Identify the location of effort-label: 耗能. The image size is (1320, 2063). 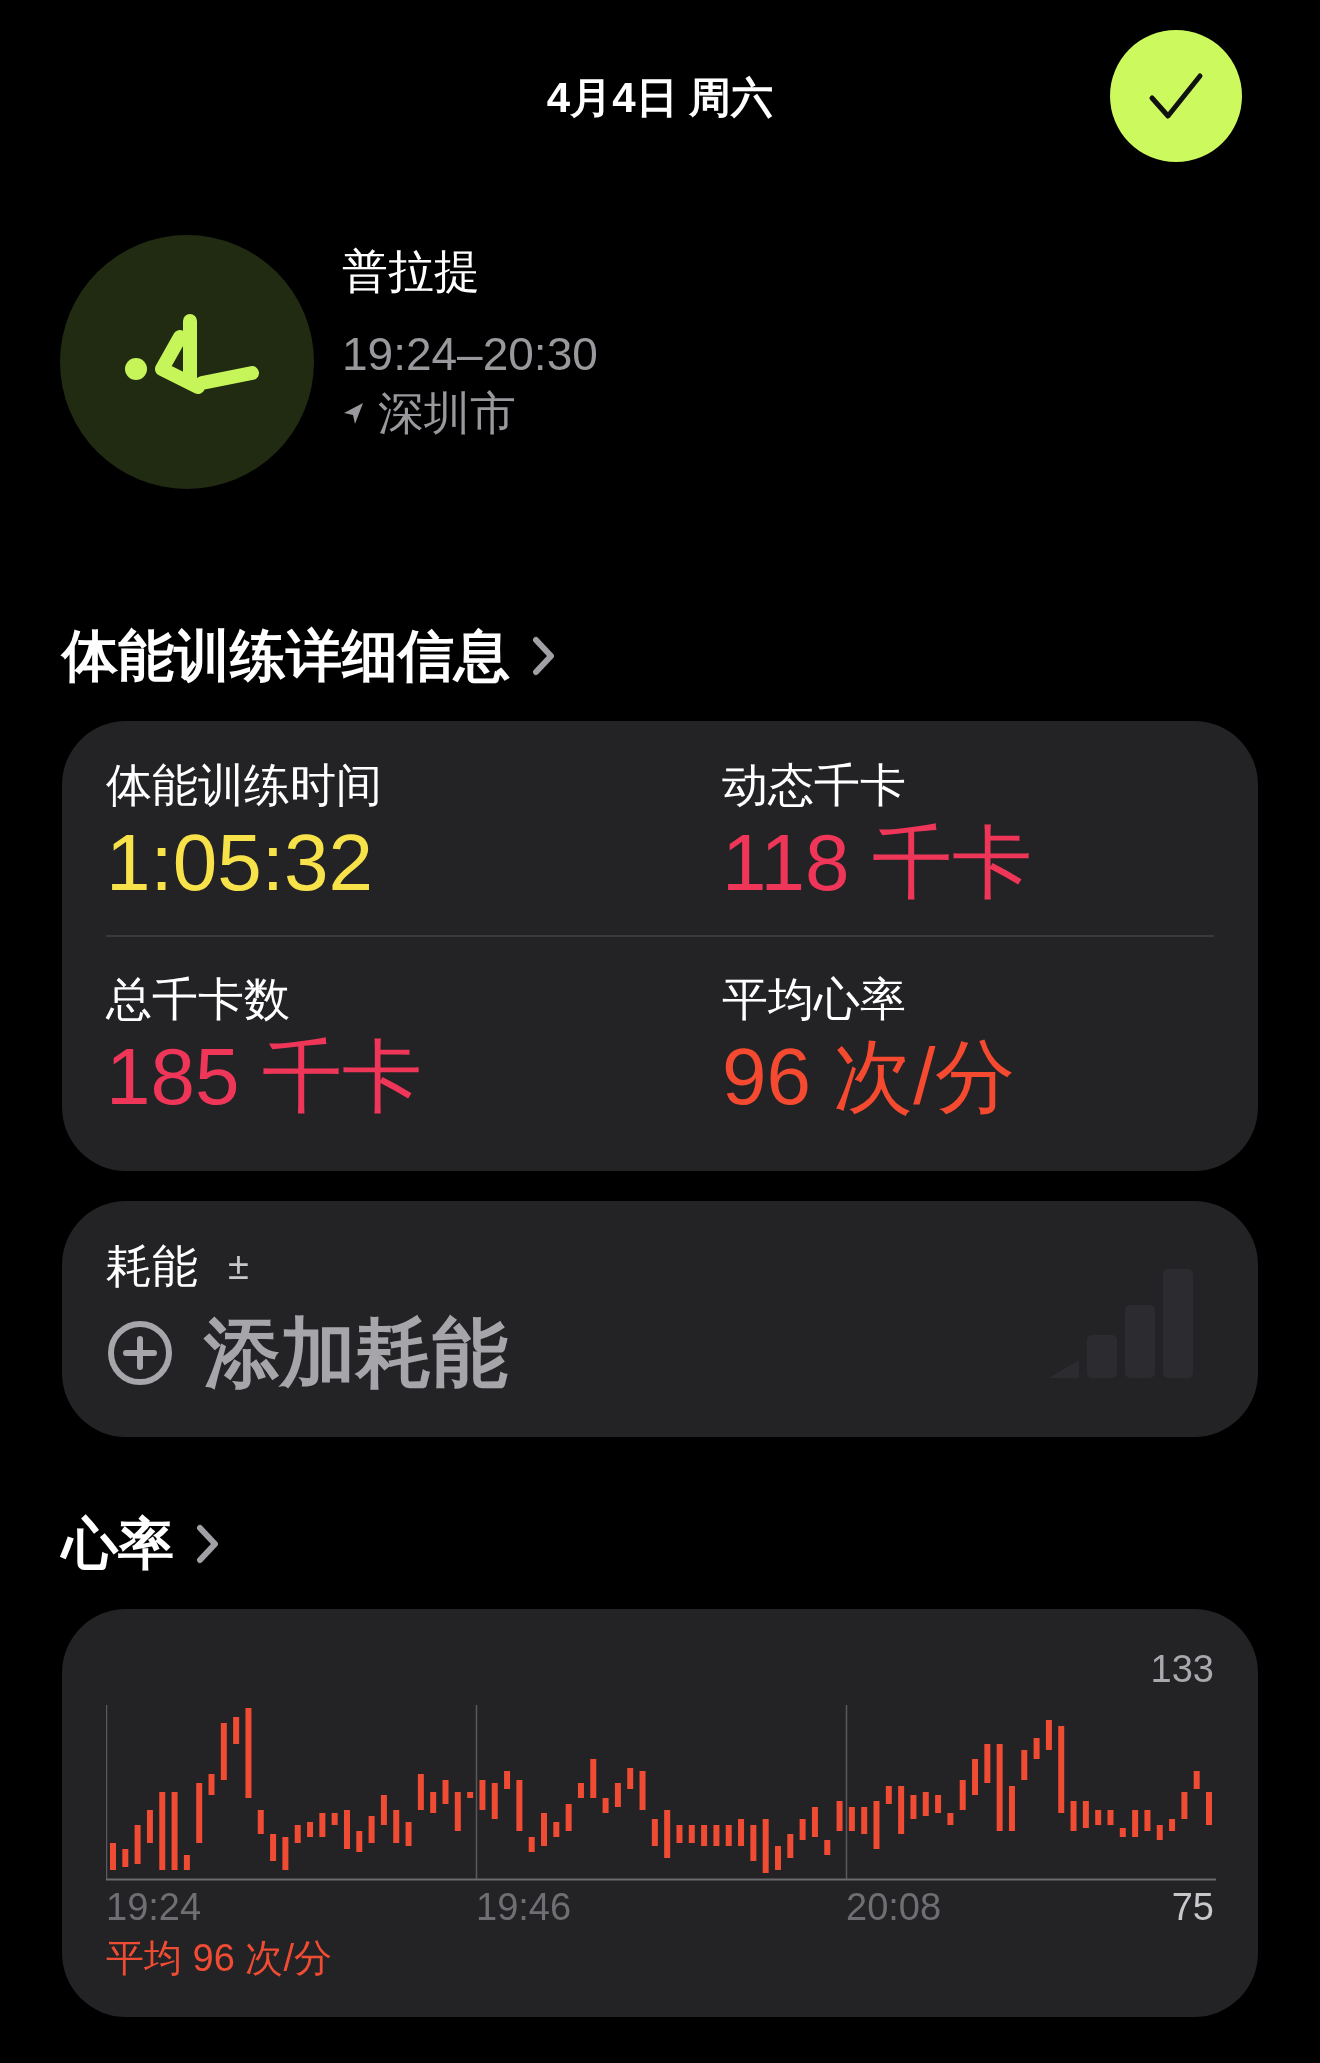
(152, 1266).